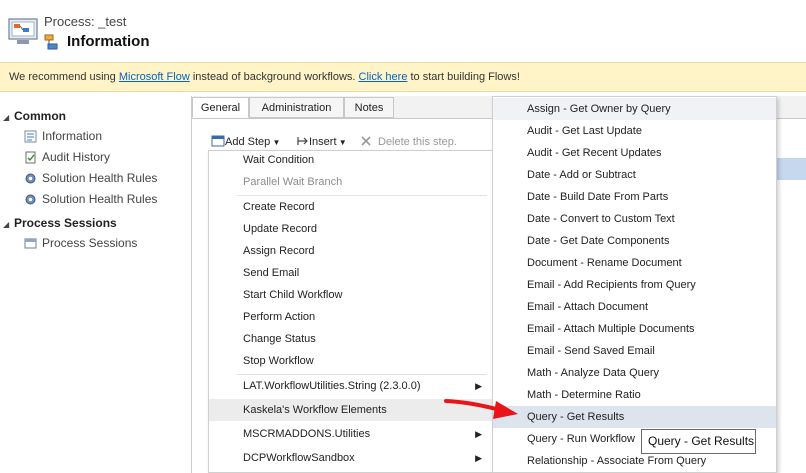  I want to click on insert-icon, so click(302, 141).